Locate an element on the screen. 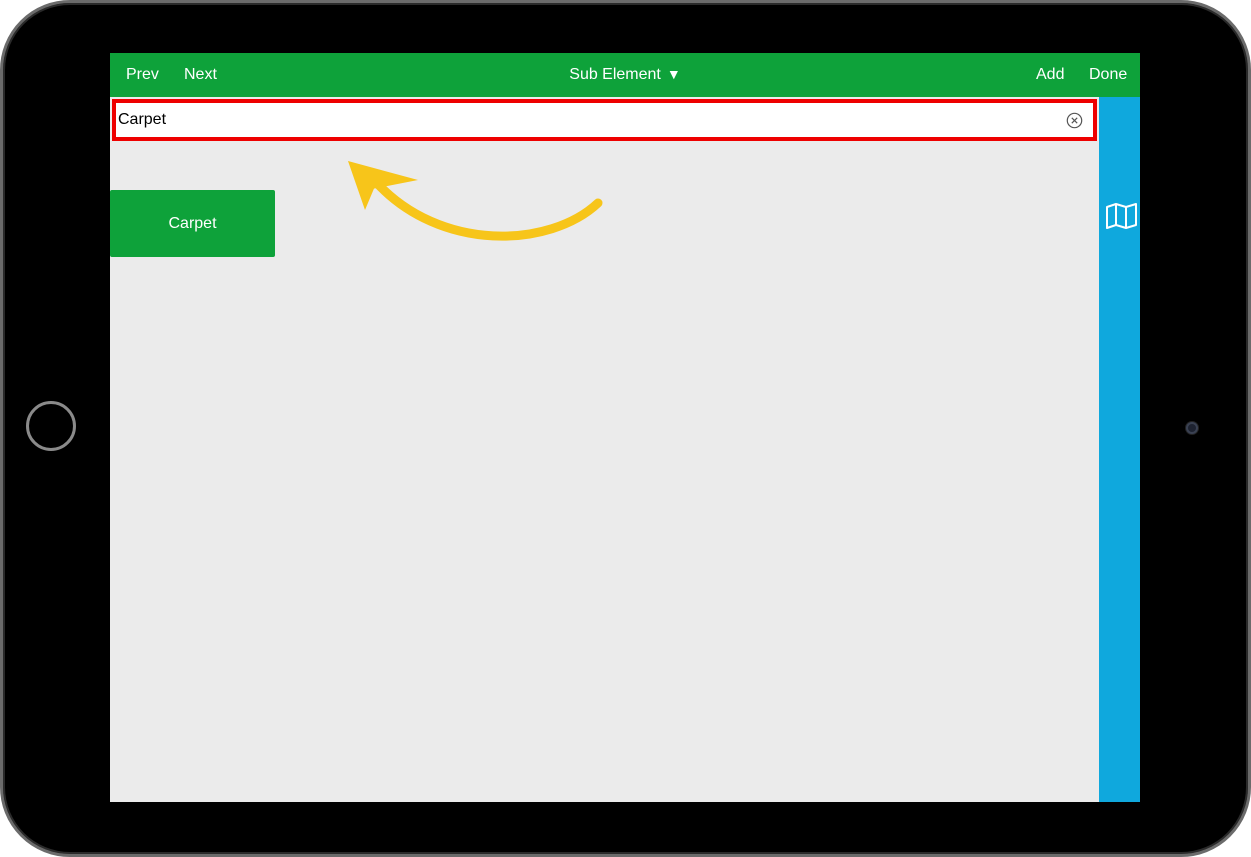  curved-arrow-icon is located at coordinates (475, 201).